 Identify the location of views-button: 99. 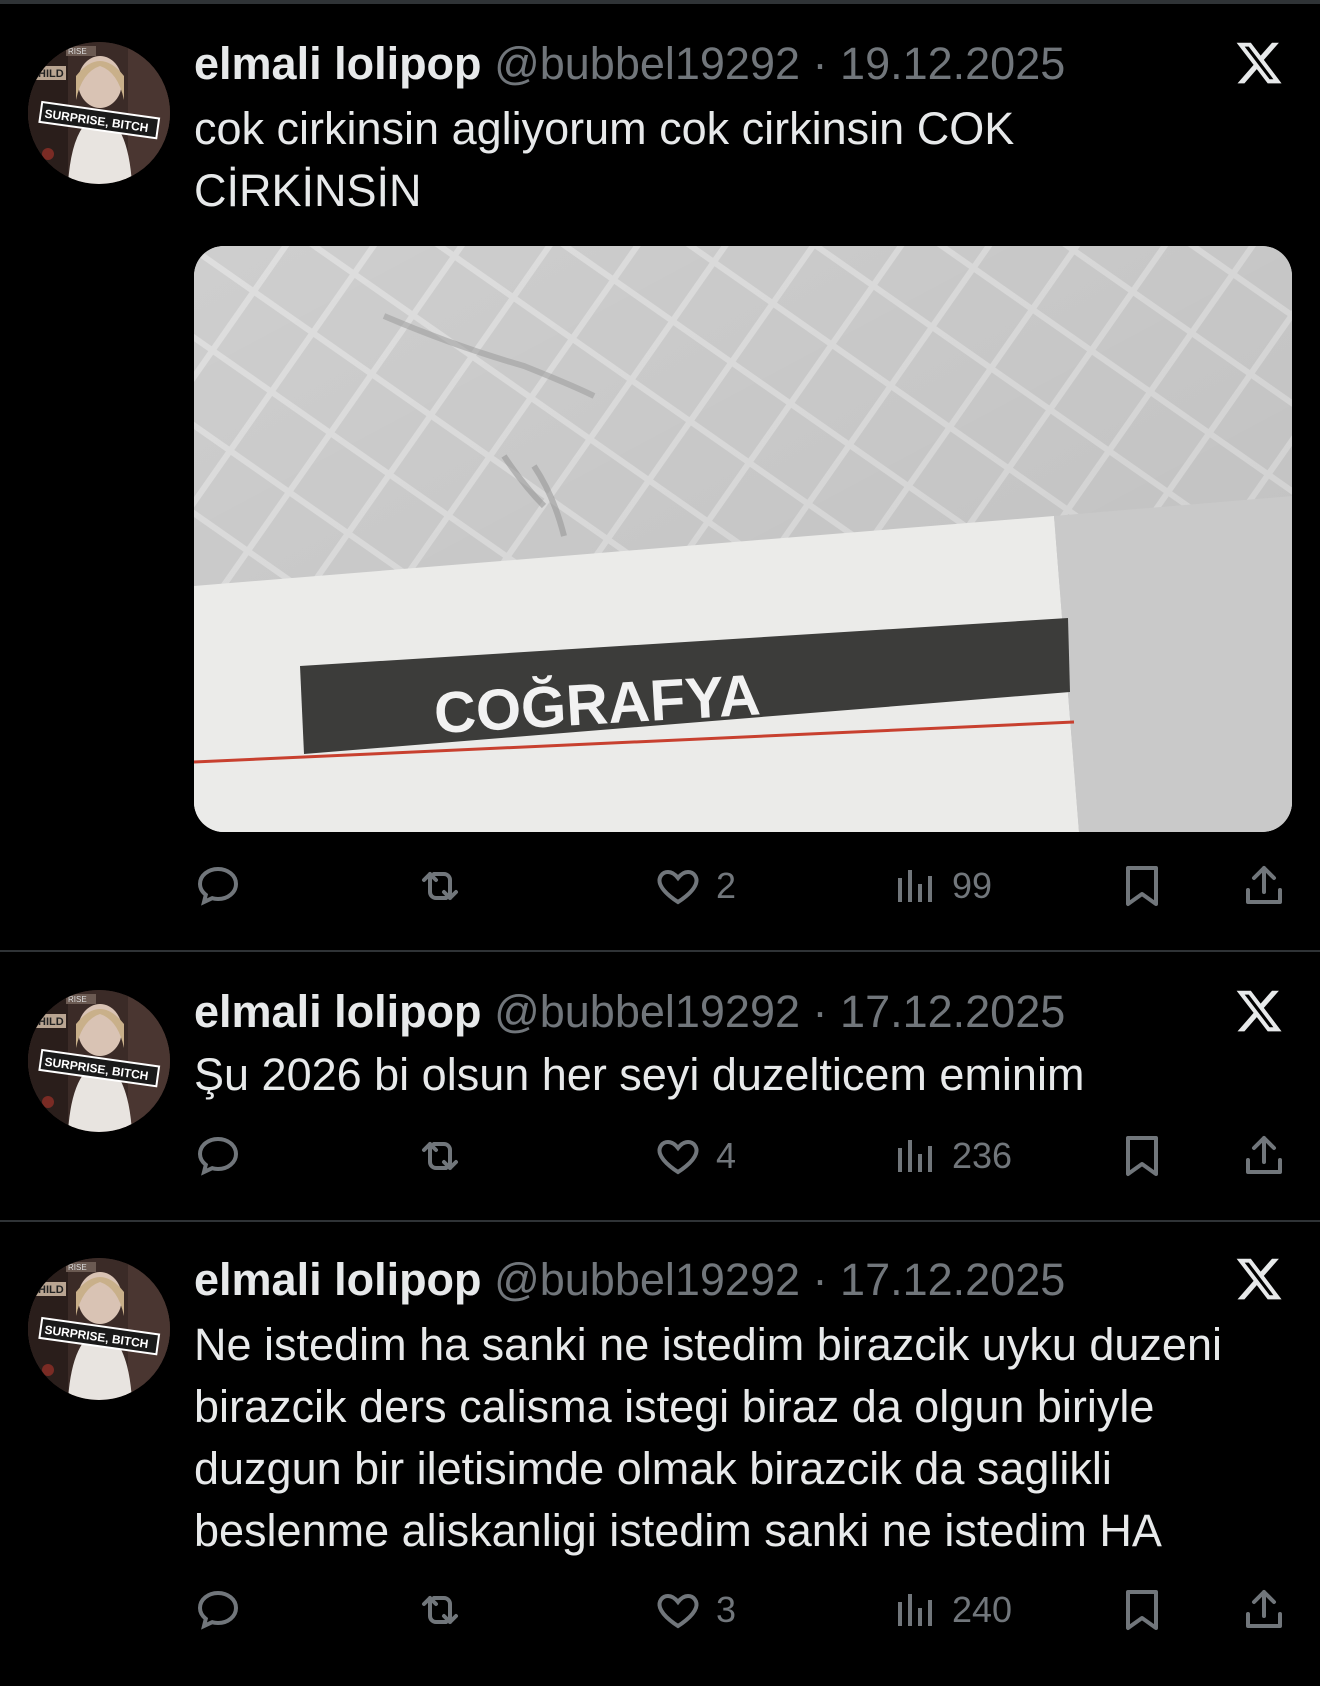
(941, 886).